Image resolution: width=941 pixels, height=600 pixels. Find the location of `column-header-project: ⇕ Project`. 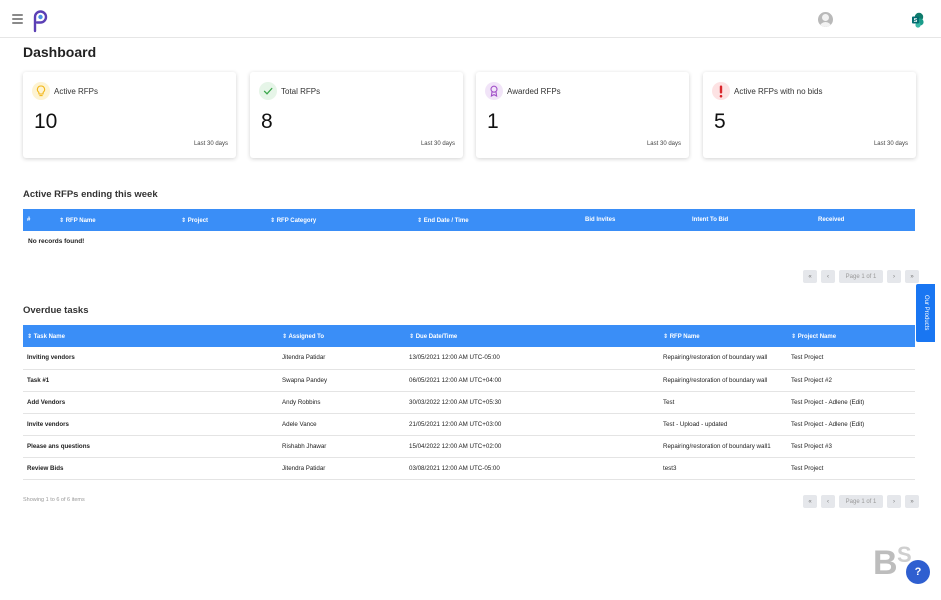

column-header-project: ⇕ Project is located at coordinates (221, 220).